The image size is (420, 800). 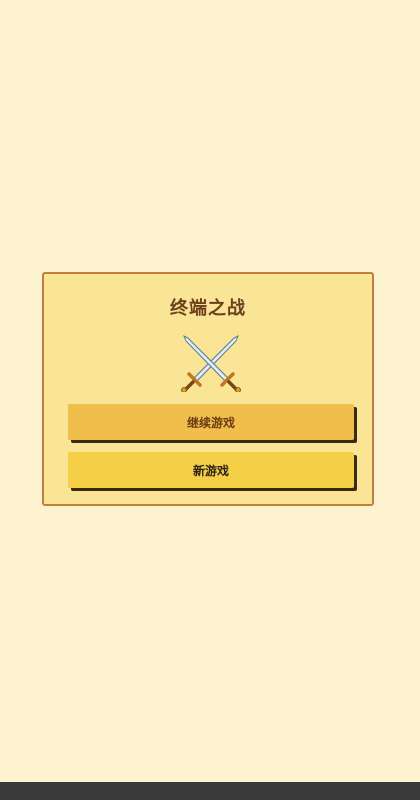 I want to click on new-game-button: 新游戏, so click(x=211, y=470).